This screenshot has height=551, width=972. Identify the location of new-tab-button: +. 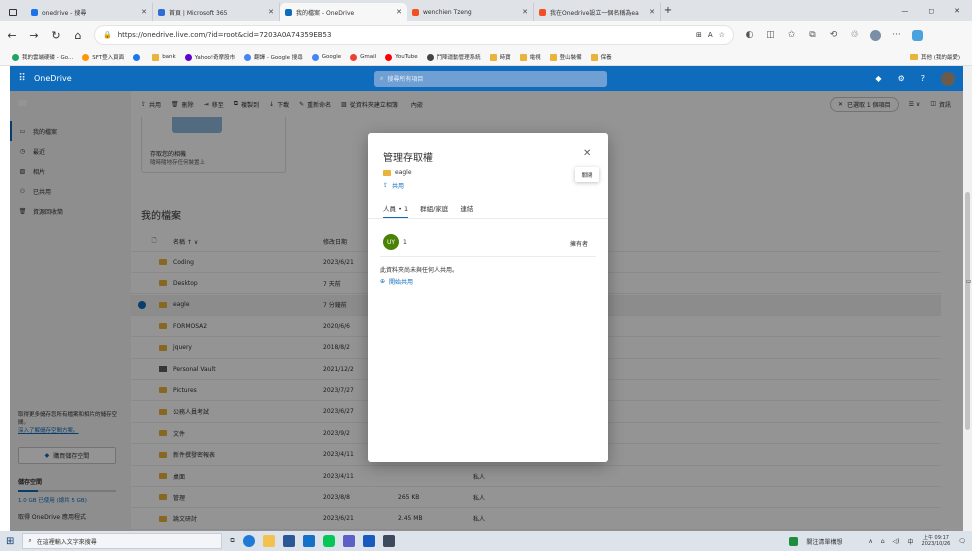
(668, 10).